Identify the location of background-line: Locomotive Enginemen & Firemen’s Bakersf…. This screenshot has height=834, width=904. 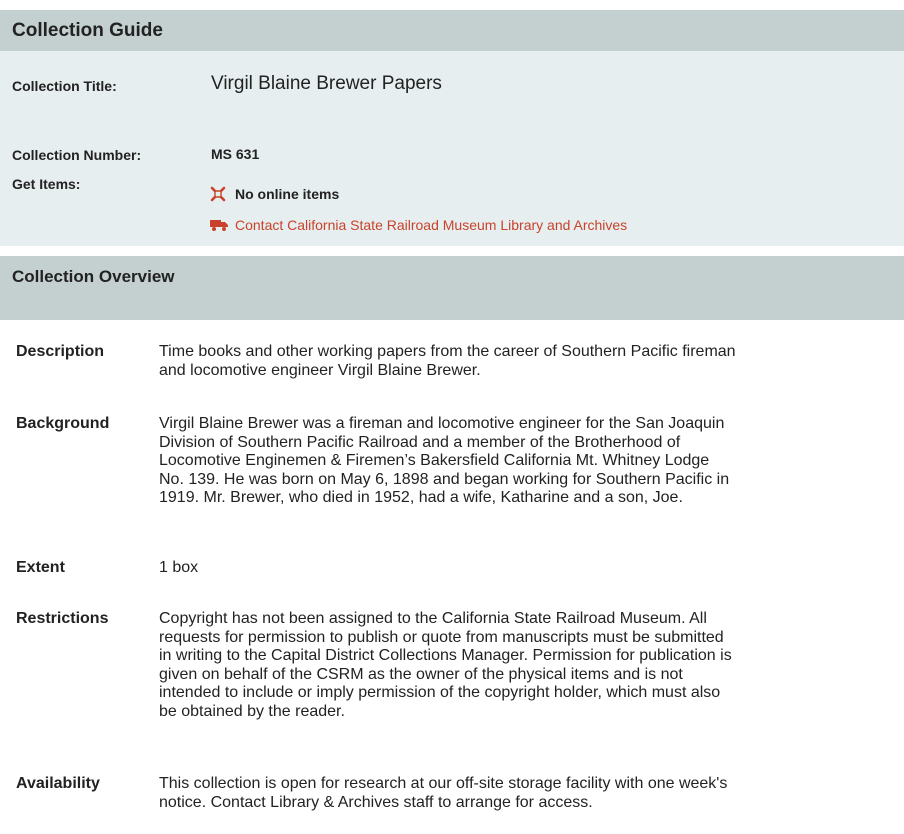
(434, 460).